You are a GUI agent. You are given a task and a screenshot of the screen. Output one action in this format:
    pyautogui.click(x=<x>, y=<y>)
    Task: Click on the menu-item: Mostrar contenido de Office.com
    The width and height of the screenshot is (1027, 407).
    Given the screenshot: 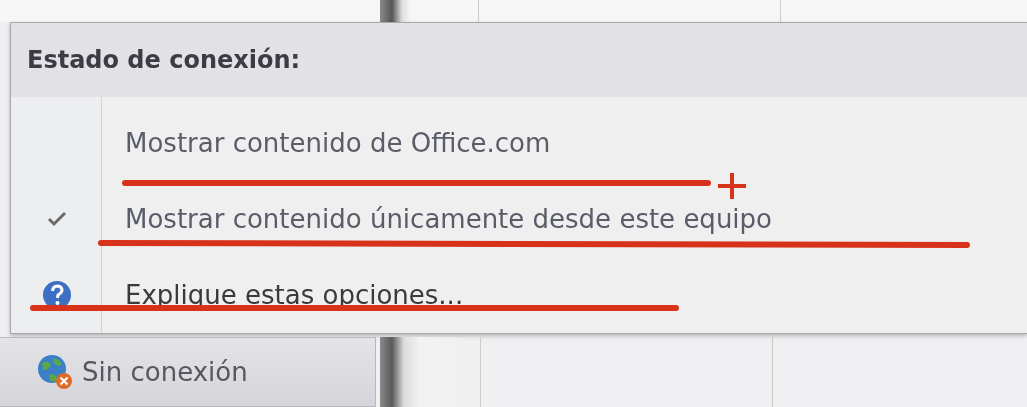 What is the action you would take?
    pyautogui.click(x=338, y=143)
    